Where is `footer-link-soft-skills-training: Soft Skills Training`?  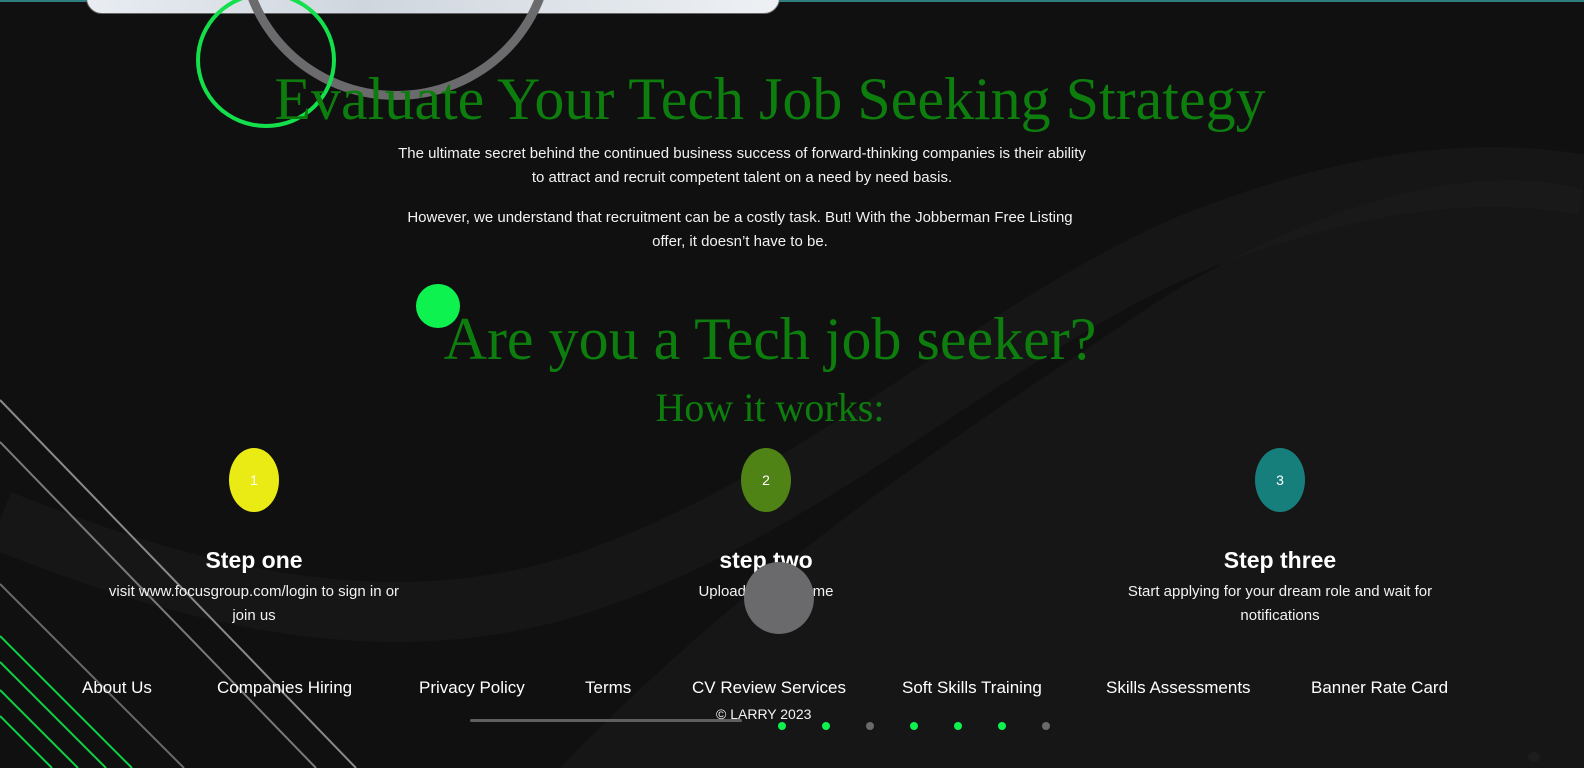 footer-link-soft-skills-training: Soft Skills Training is located at coordinates (972, 688).